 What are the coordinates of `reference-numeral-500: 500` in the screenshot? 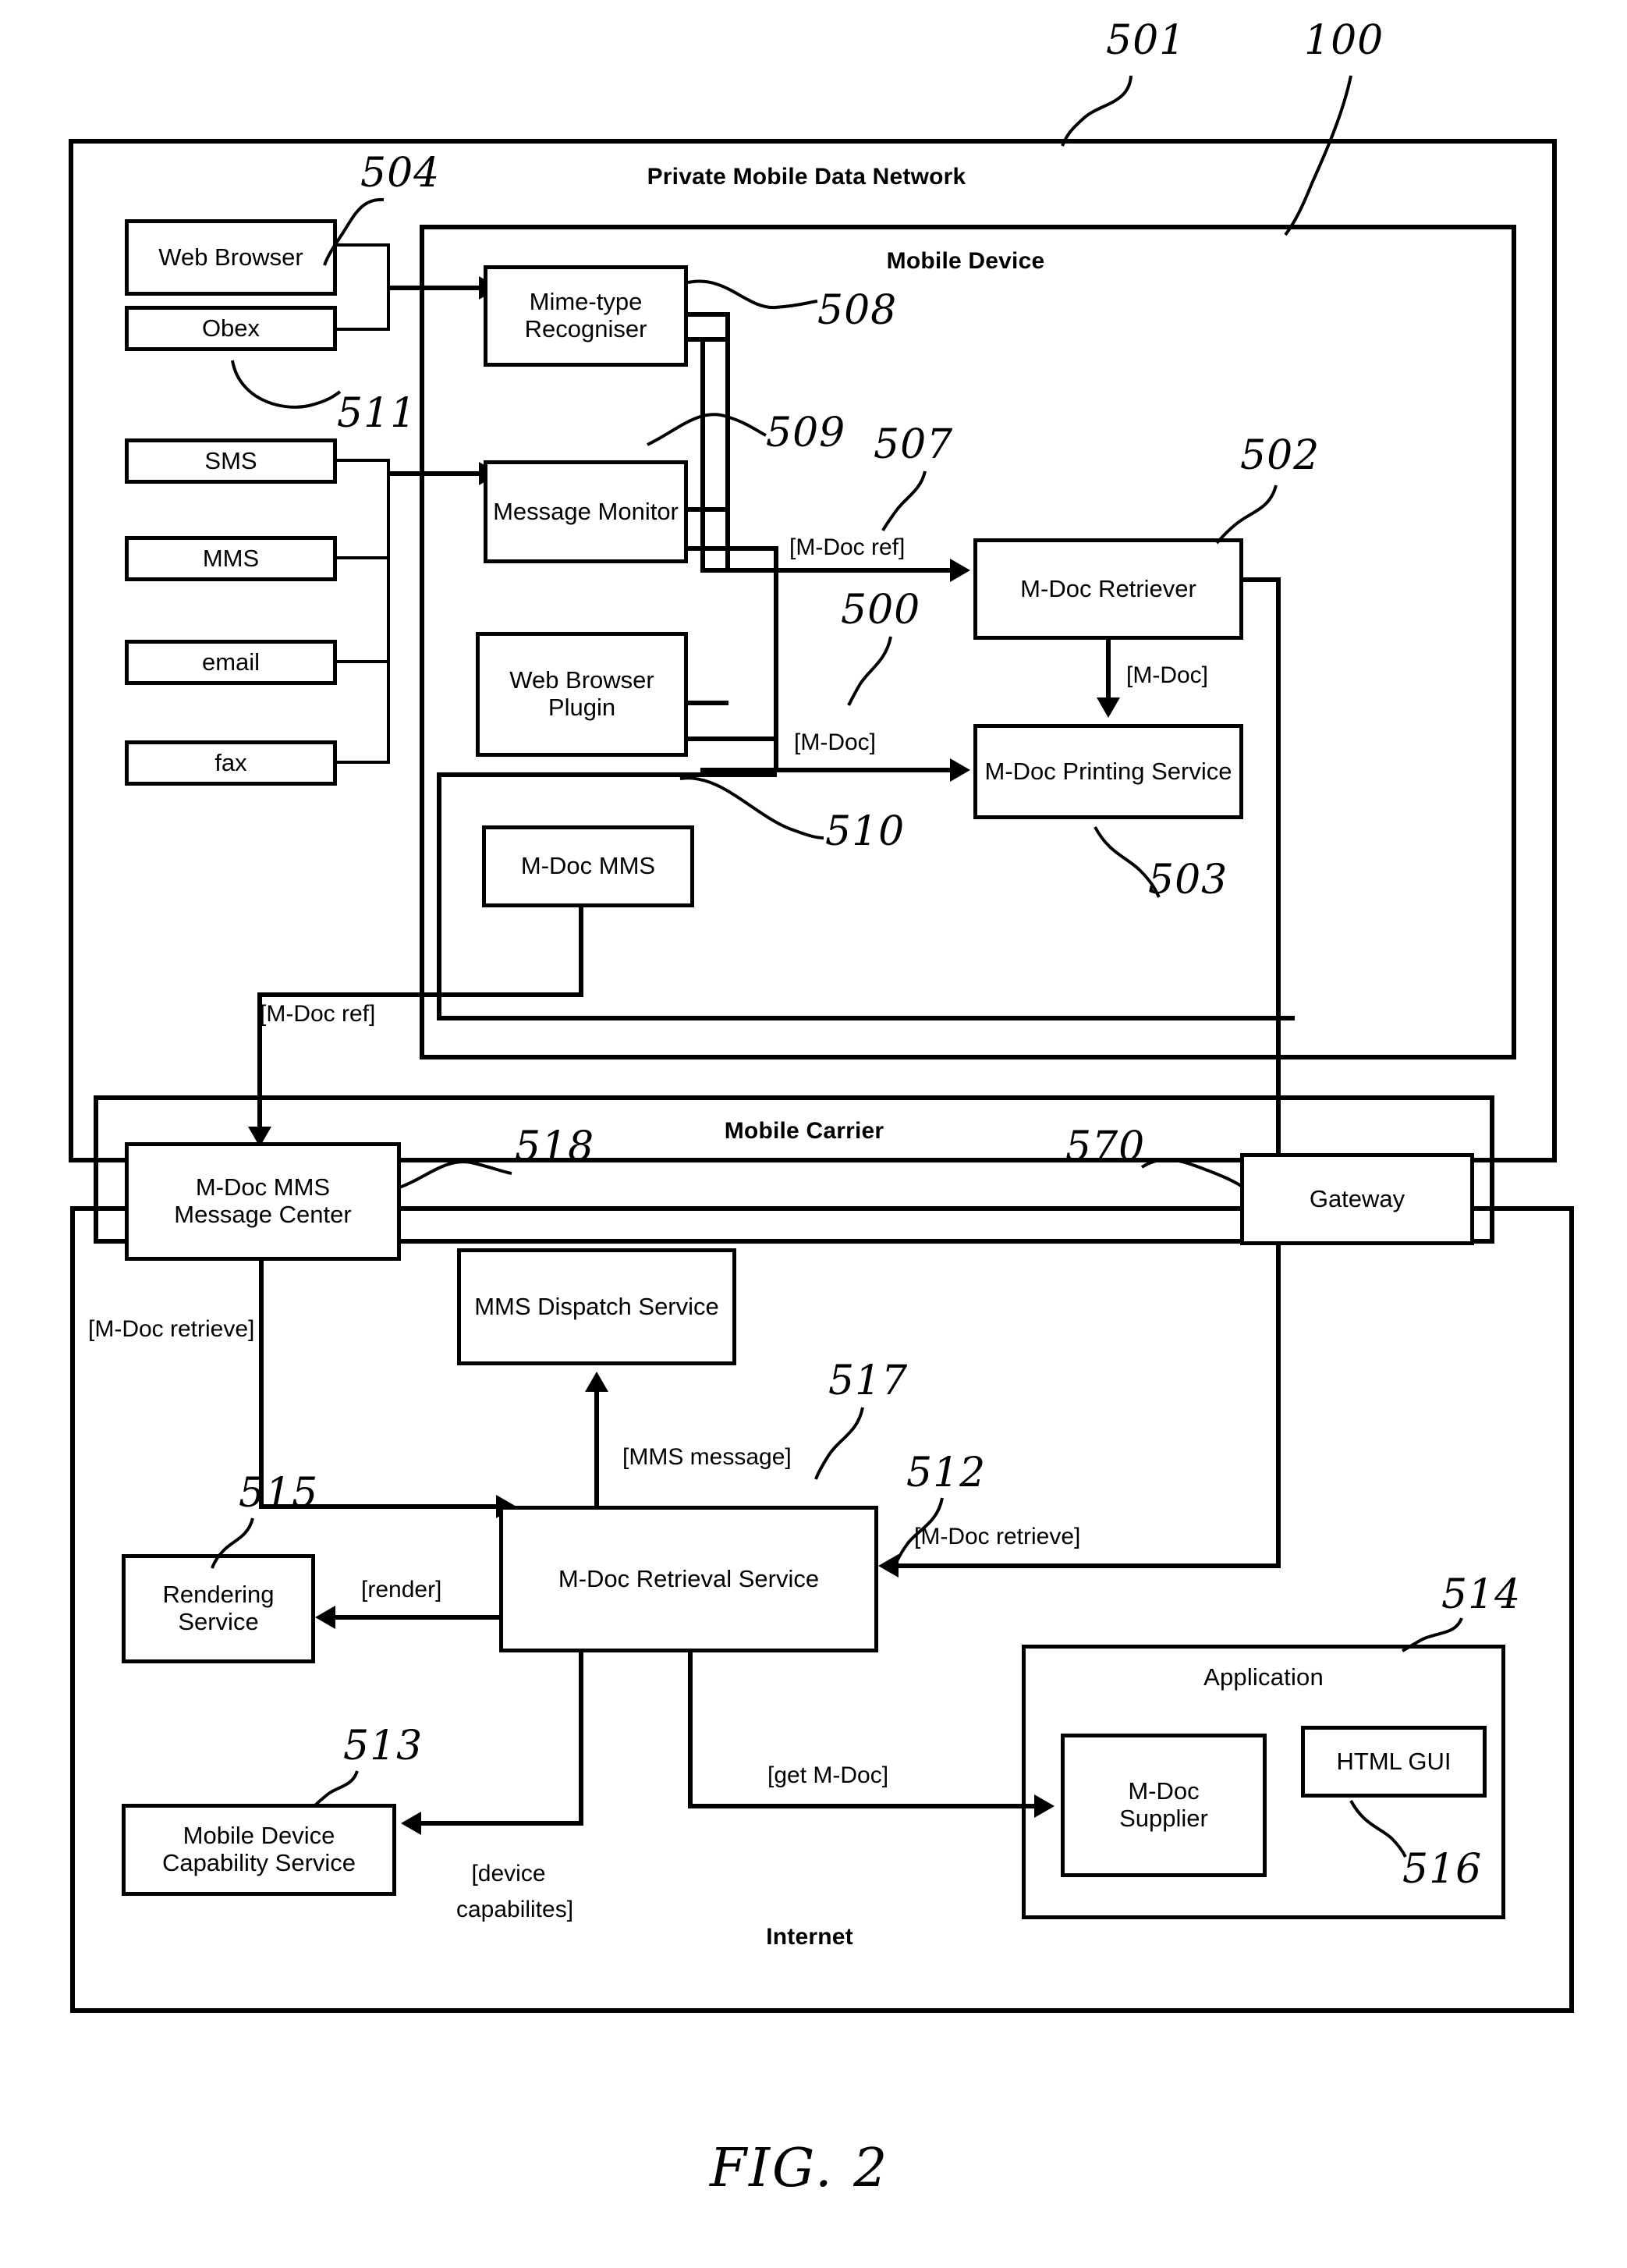 It's located at (881, 610).